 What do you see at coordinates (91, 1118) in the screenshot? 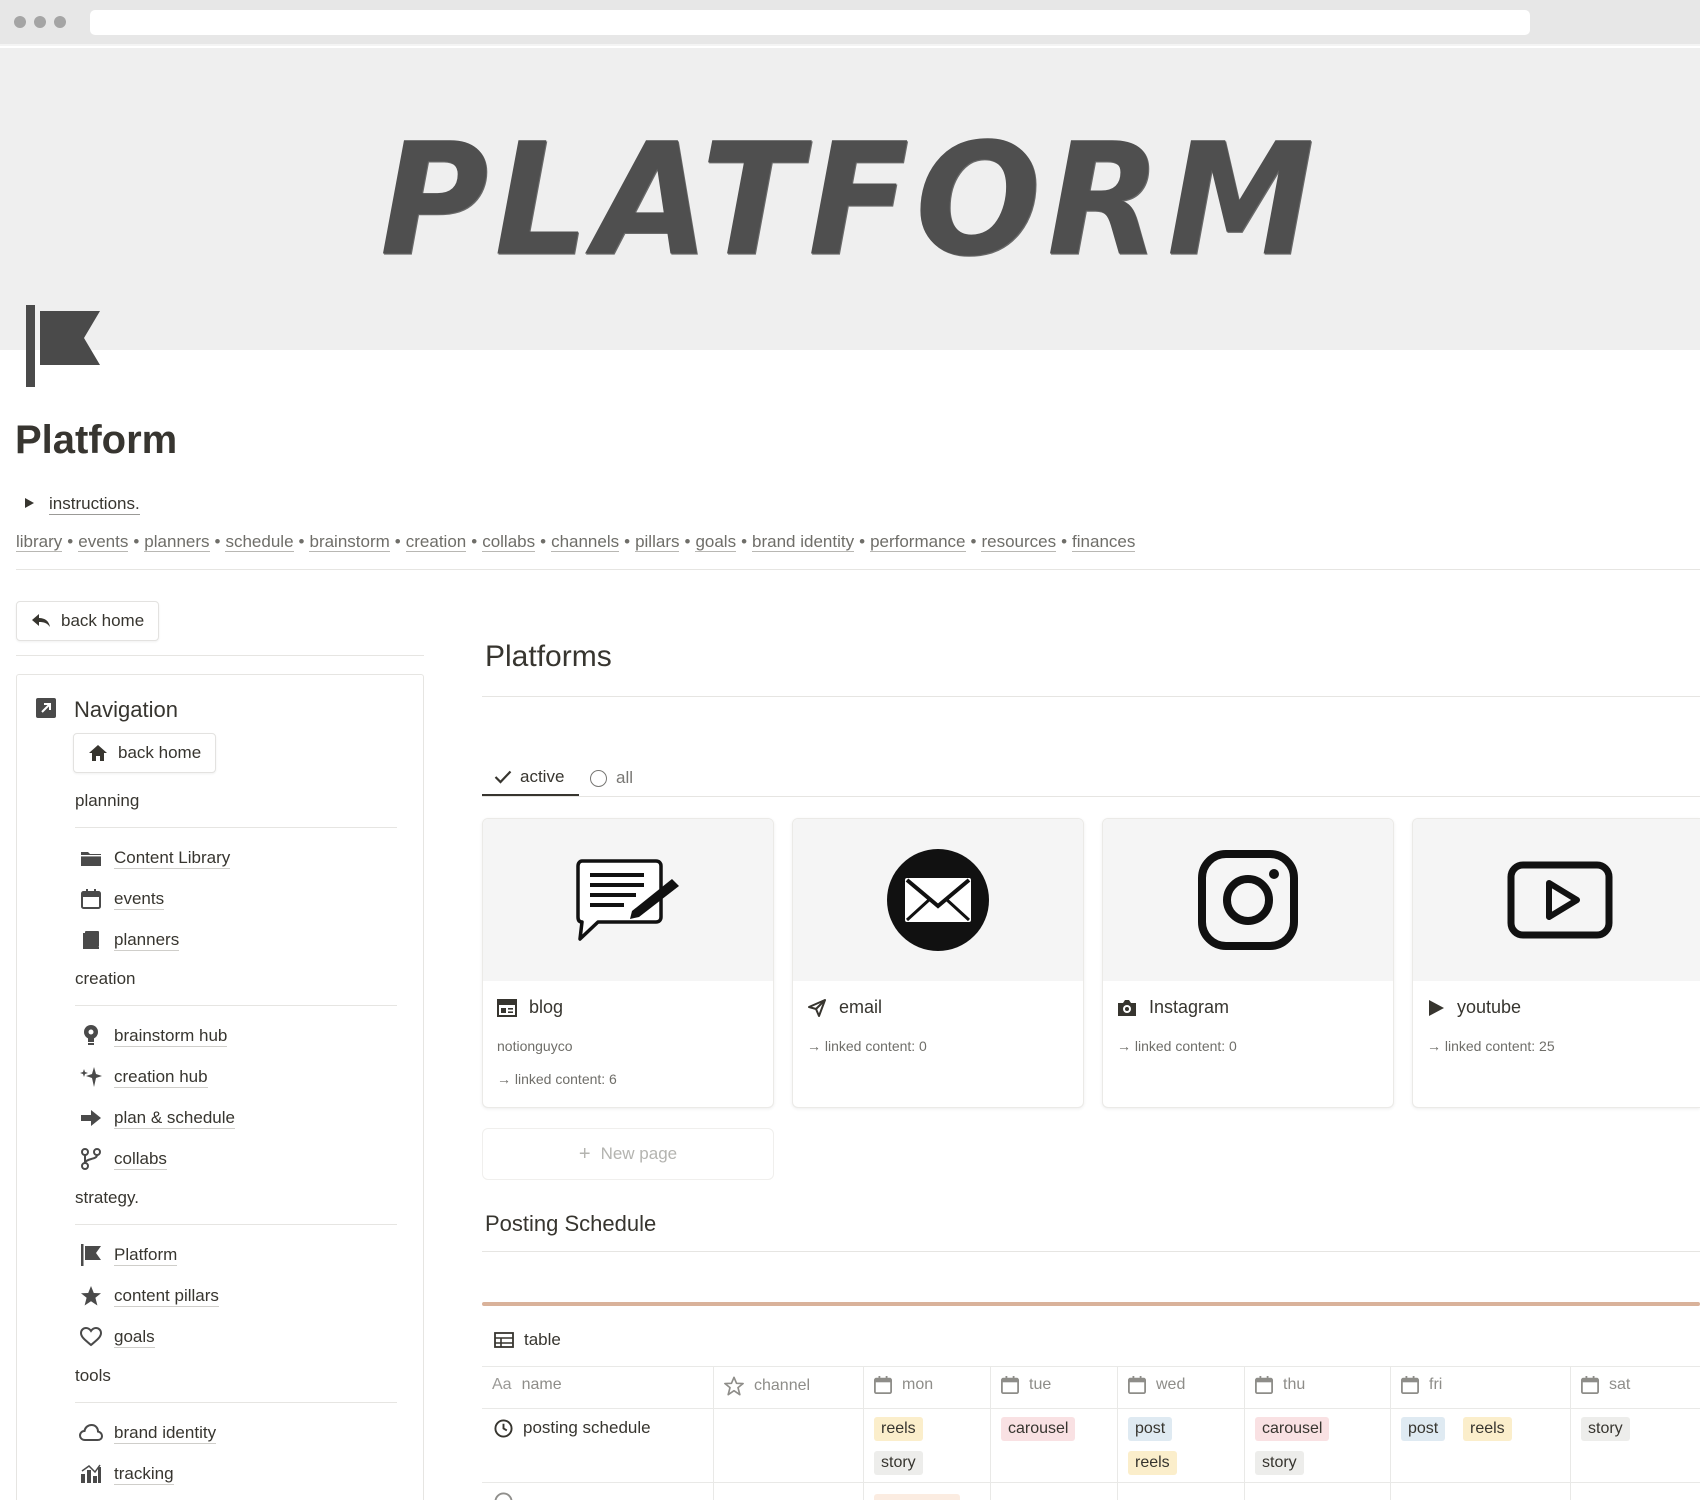
I see `arrow-right-icon` at bounding box center [91, 1118].